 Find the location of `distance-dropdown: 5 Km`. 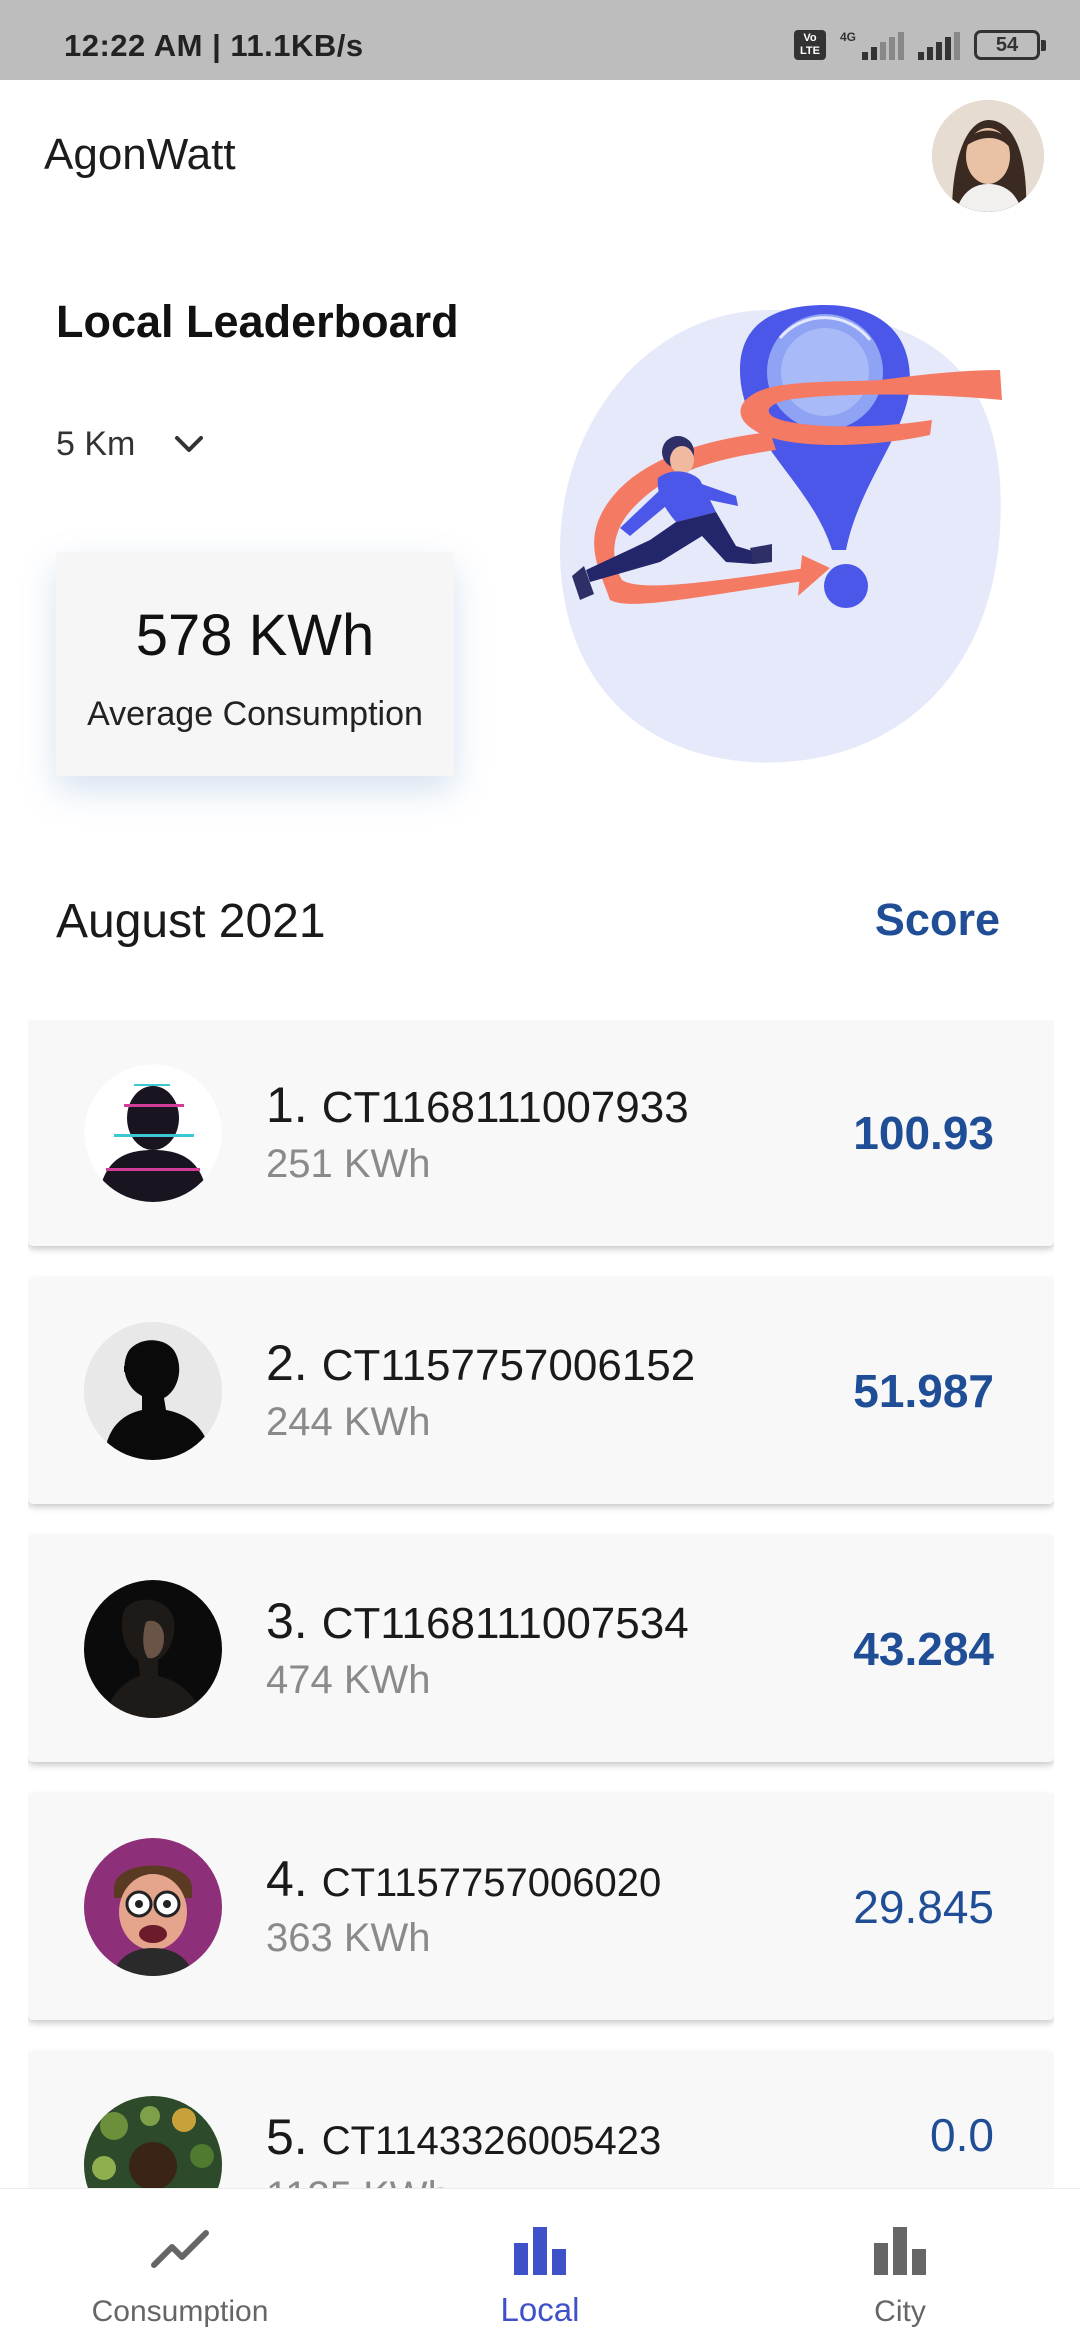

distance-dropdown: 5 Km is located at coordinates (132, 444).